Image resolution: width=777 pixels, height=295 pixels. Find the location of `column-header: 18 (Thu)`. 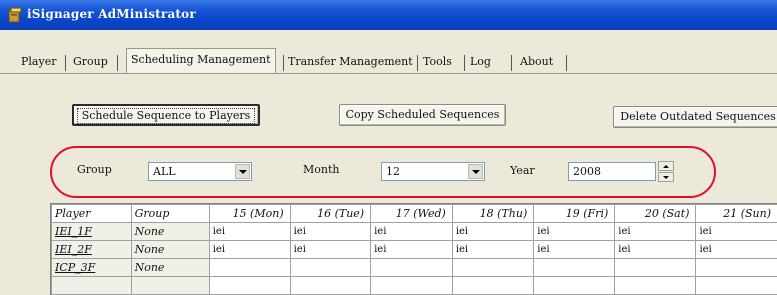

column-header: 18 (Thu) is located at coordinates (492, 214).